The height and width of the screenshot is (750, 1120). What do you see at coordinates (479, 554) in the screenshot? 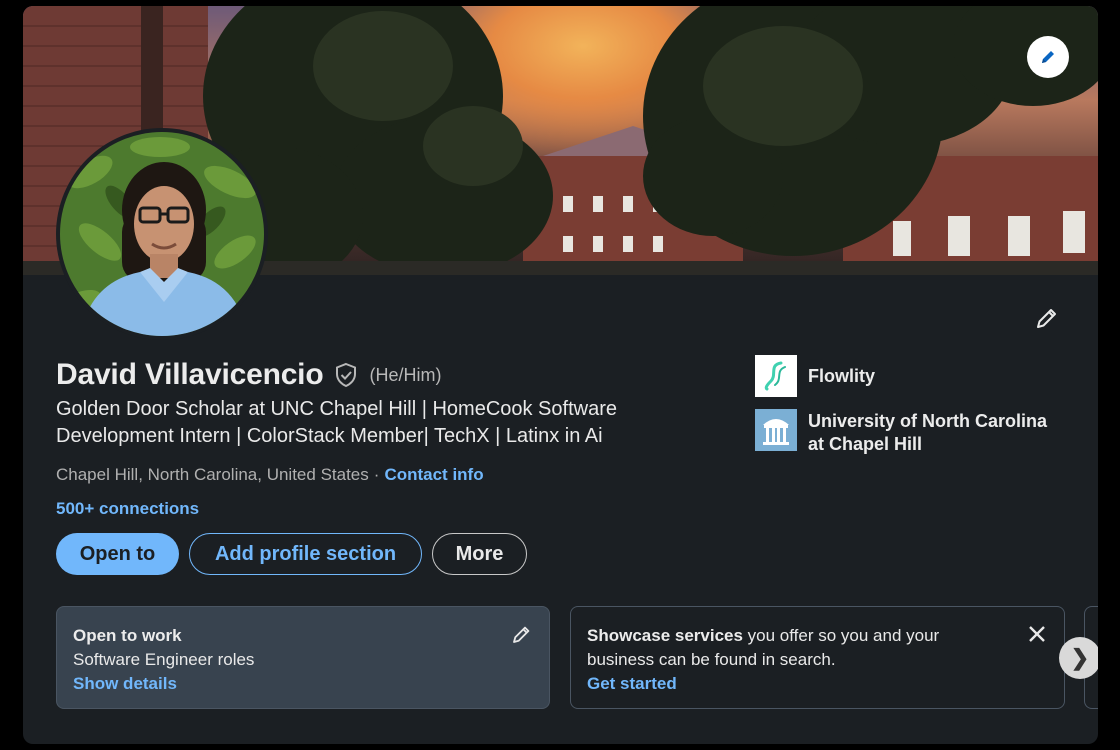
I see `more-button: More` at bounding box center [479, 554].